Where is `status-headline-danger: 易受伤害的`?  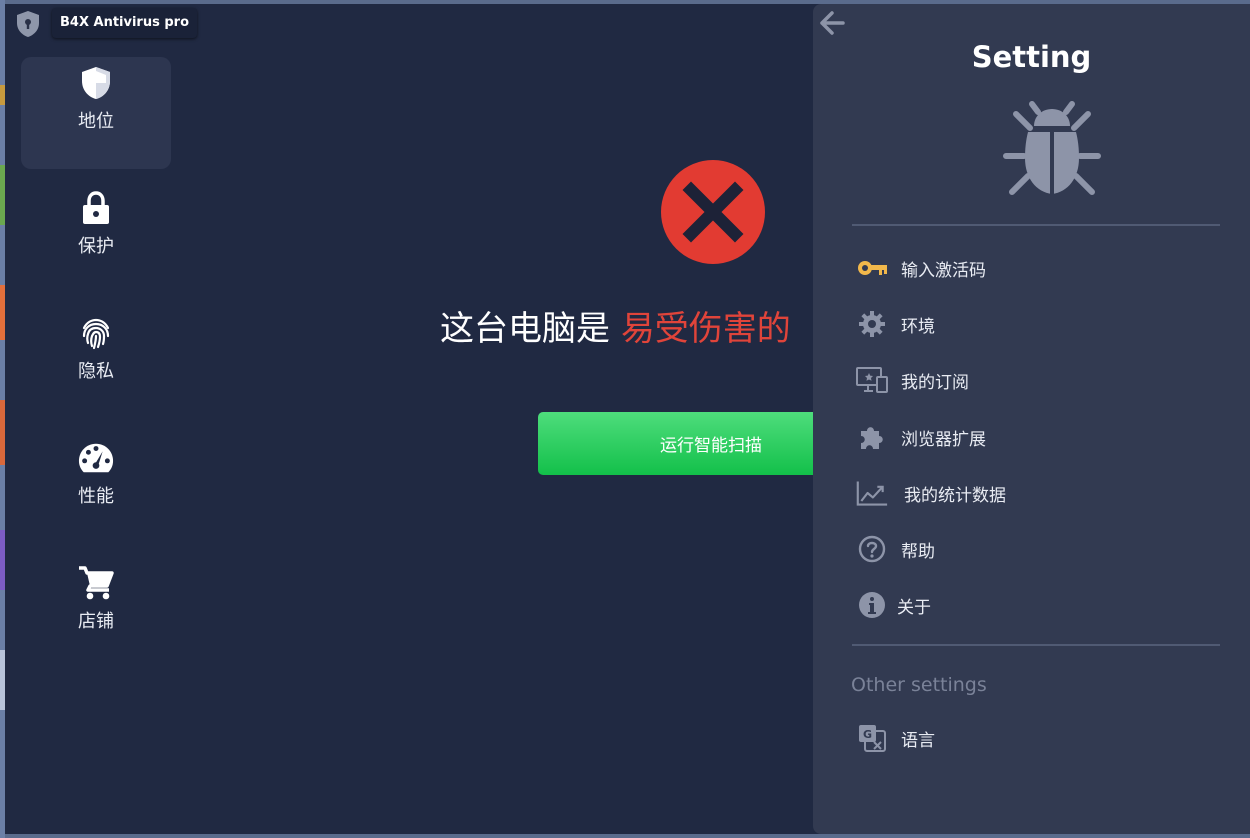
status-headline-danger: 易受伤害的 is located at coordinates (705, 329).